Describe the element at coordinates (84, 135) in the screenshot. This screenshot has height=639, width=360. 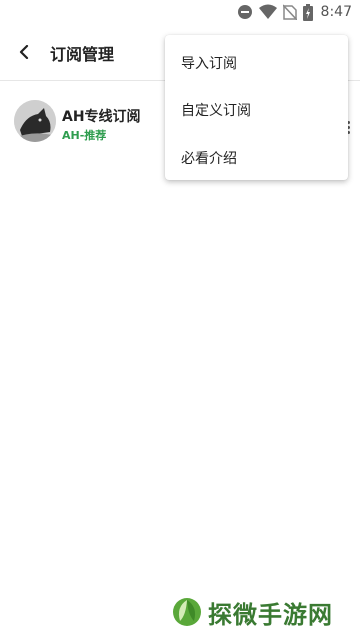
I see `subscription-tag: AH-推荐` at that location.